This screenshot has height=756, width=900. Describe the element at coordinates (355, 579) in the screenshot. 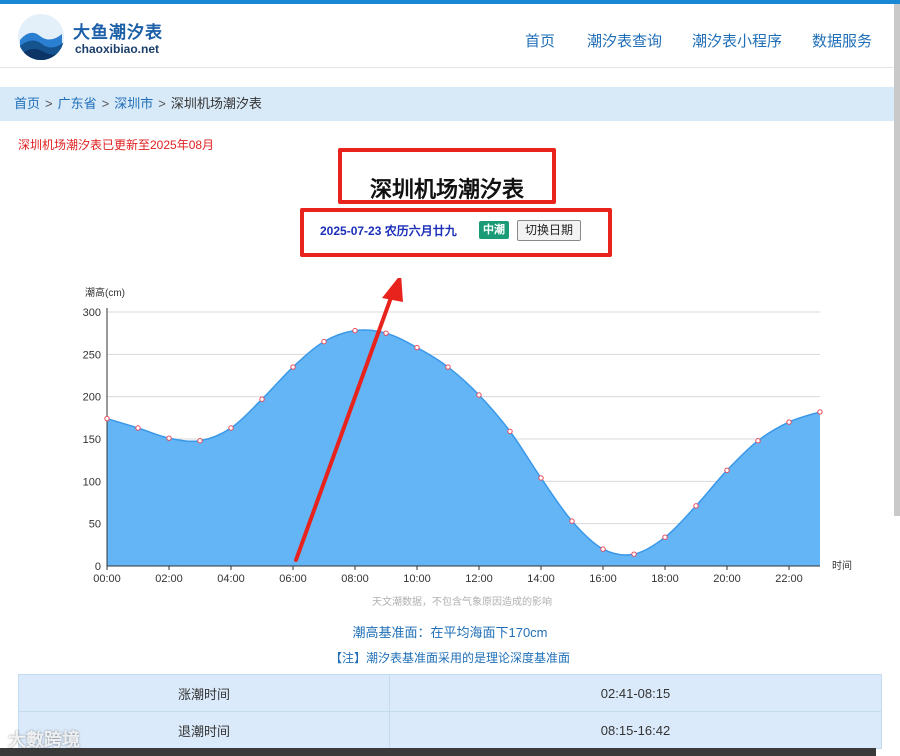

I see `x-tick-label: 08:00` at that location.